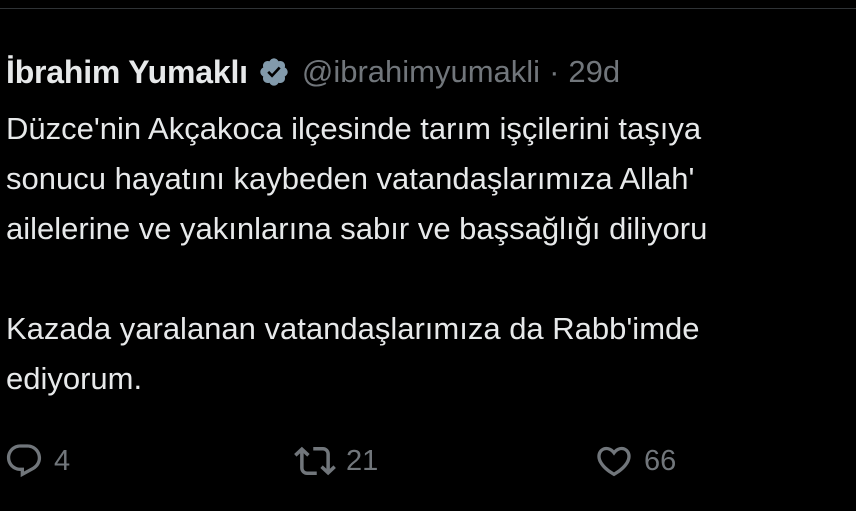 The height and width of the screenshot is (511, 856). I want to click on verified-check-icon, so click(274, 72).